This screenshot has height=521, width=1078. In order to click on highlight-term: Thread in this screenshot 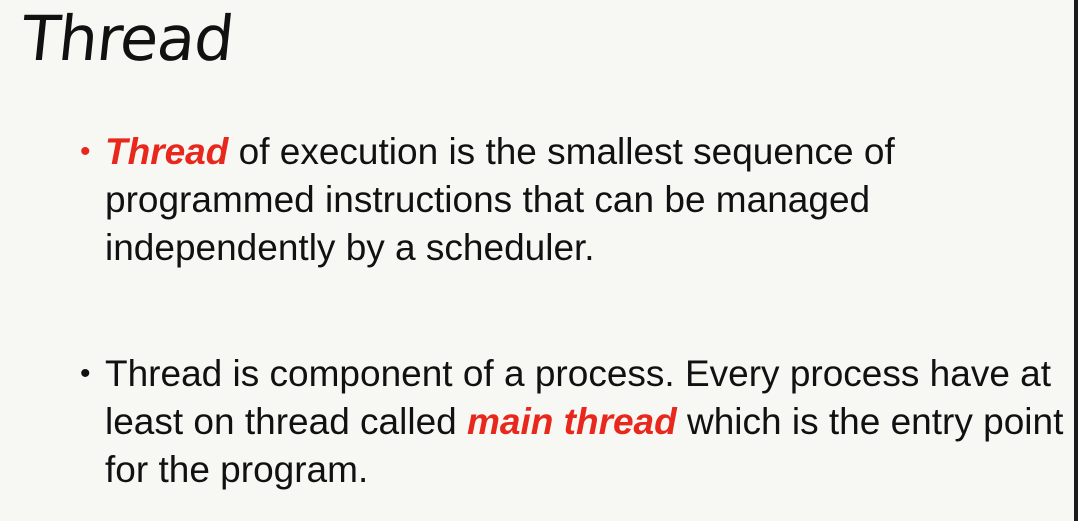, I will do `click(167, 151)`.